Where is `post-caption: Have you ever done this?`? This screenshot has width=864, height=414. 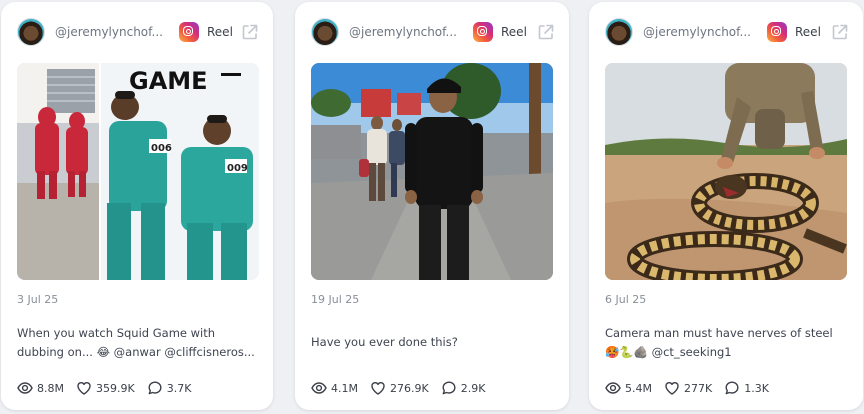 post-caption: Have you ever done this? is located at coordinates (384, 342).